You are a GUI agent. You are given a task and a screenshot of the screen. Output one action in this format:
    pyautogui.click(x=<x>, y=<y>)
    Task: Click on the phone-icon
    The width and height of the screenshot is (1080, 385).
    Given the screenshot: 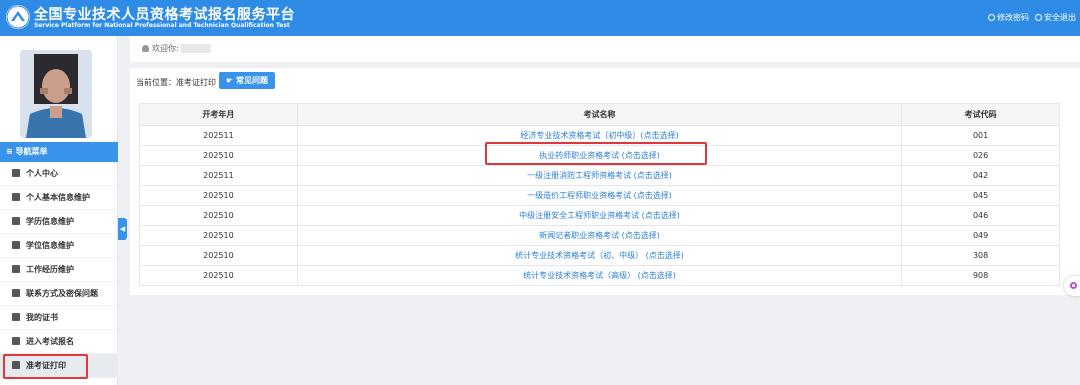 What is the action you would take?
    pyautogui.click(x=16, y=293)
    